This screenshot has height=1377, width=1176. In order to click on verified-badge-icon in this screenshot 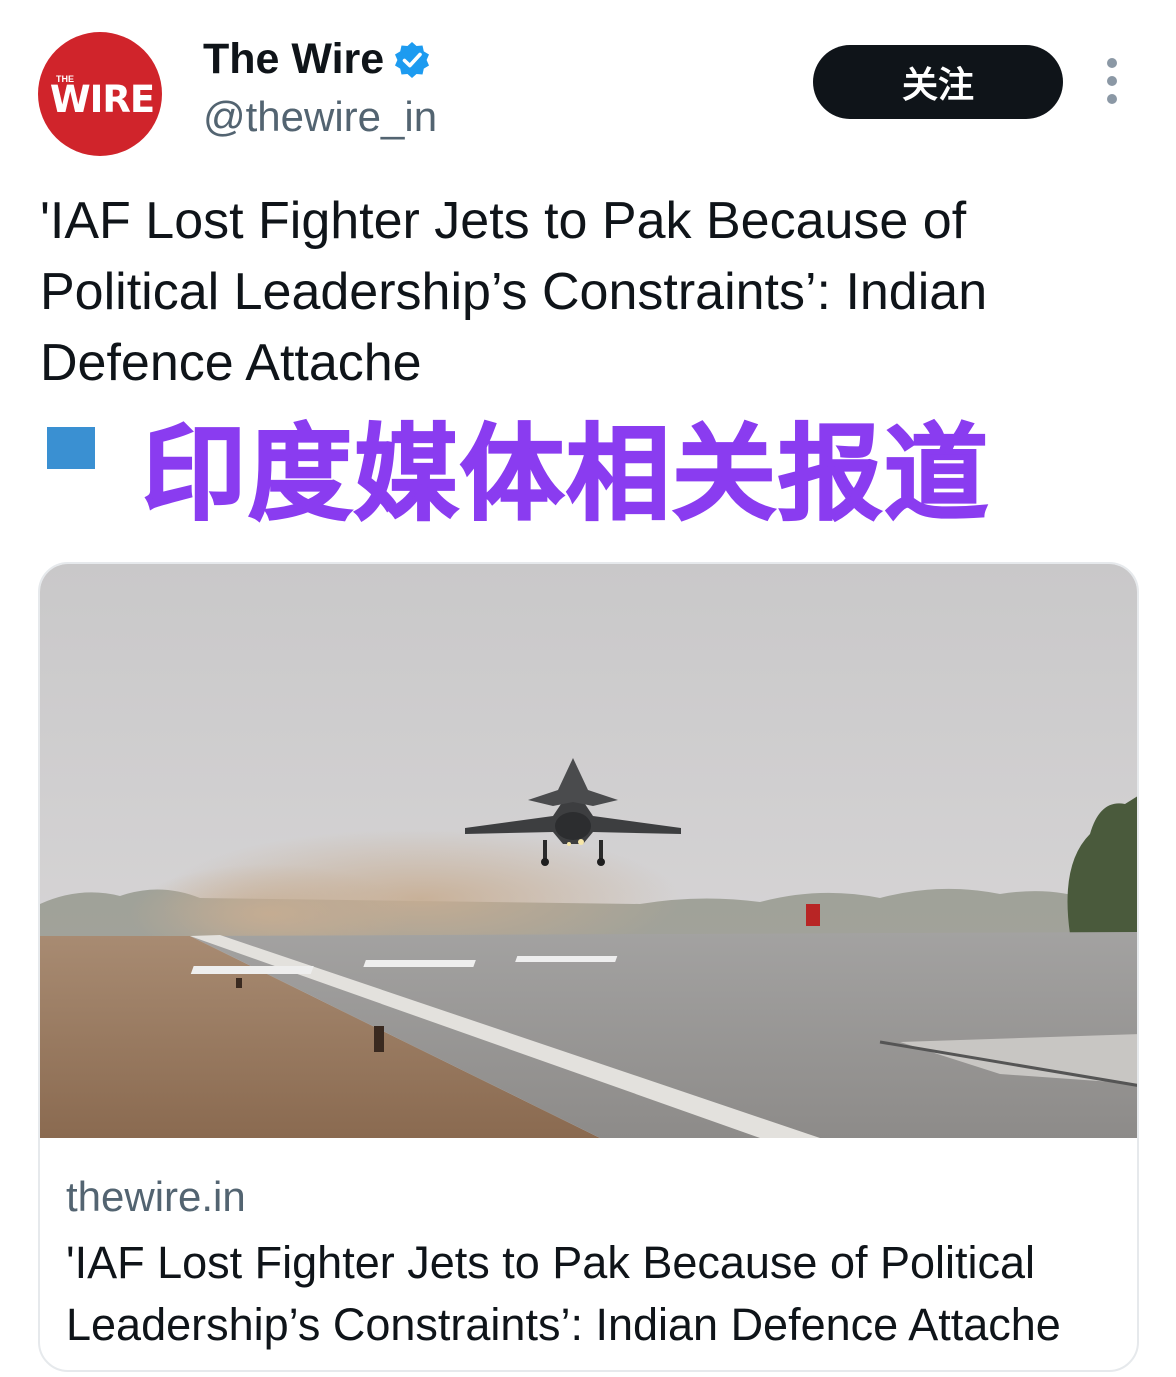, I will do `click(412, 59)`.